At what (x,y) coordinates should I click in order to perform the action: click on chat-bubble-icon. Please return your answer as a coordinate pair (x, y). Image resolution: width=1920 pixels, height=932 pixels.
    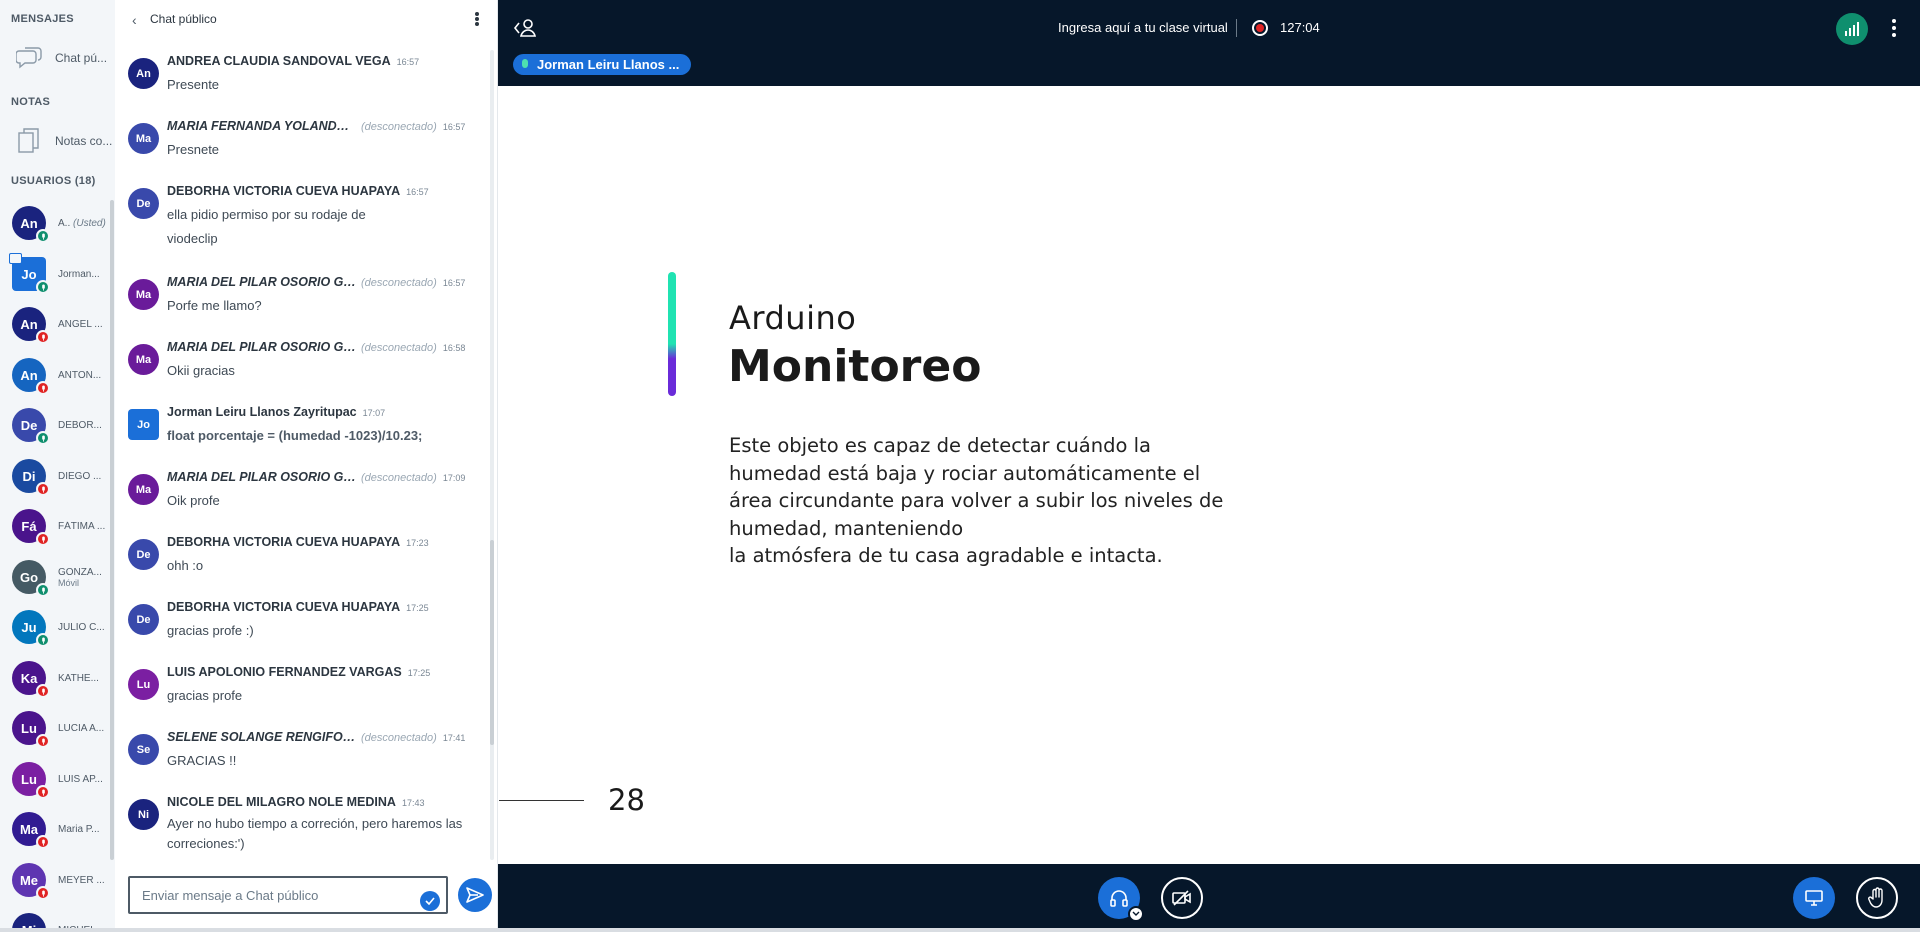
    Looking at the image, I should click on (29, 58).